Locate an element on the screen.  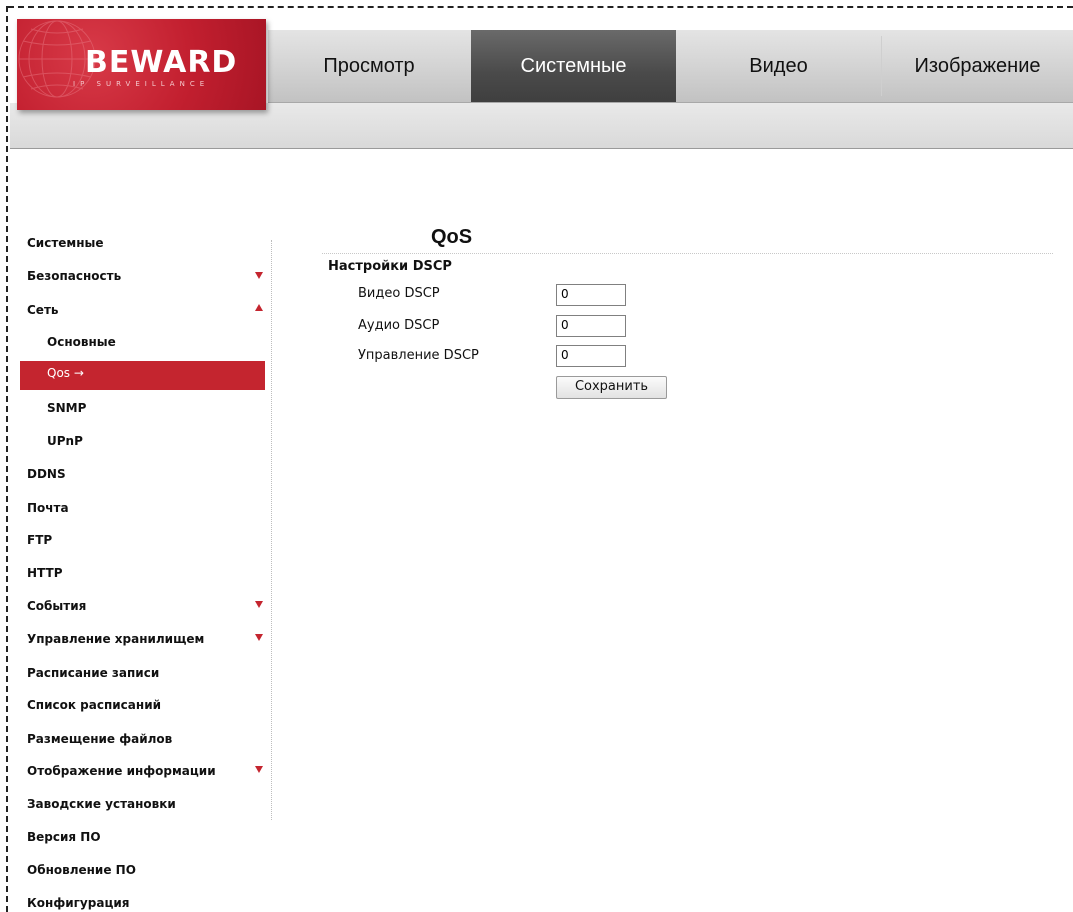
control-dscp-input: 0 is located at coordinates (591, 356).